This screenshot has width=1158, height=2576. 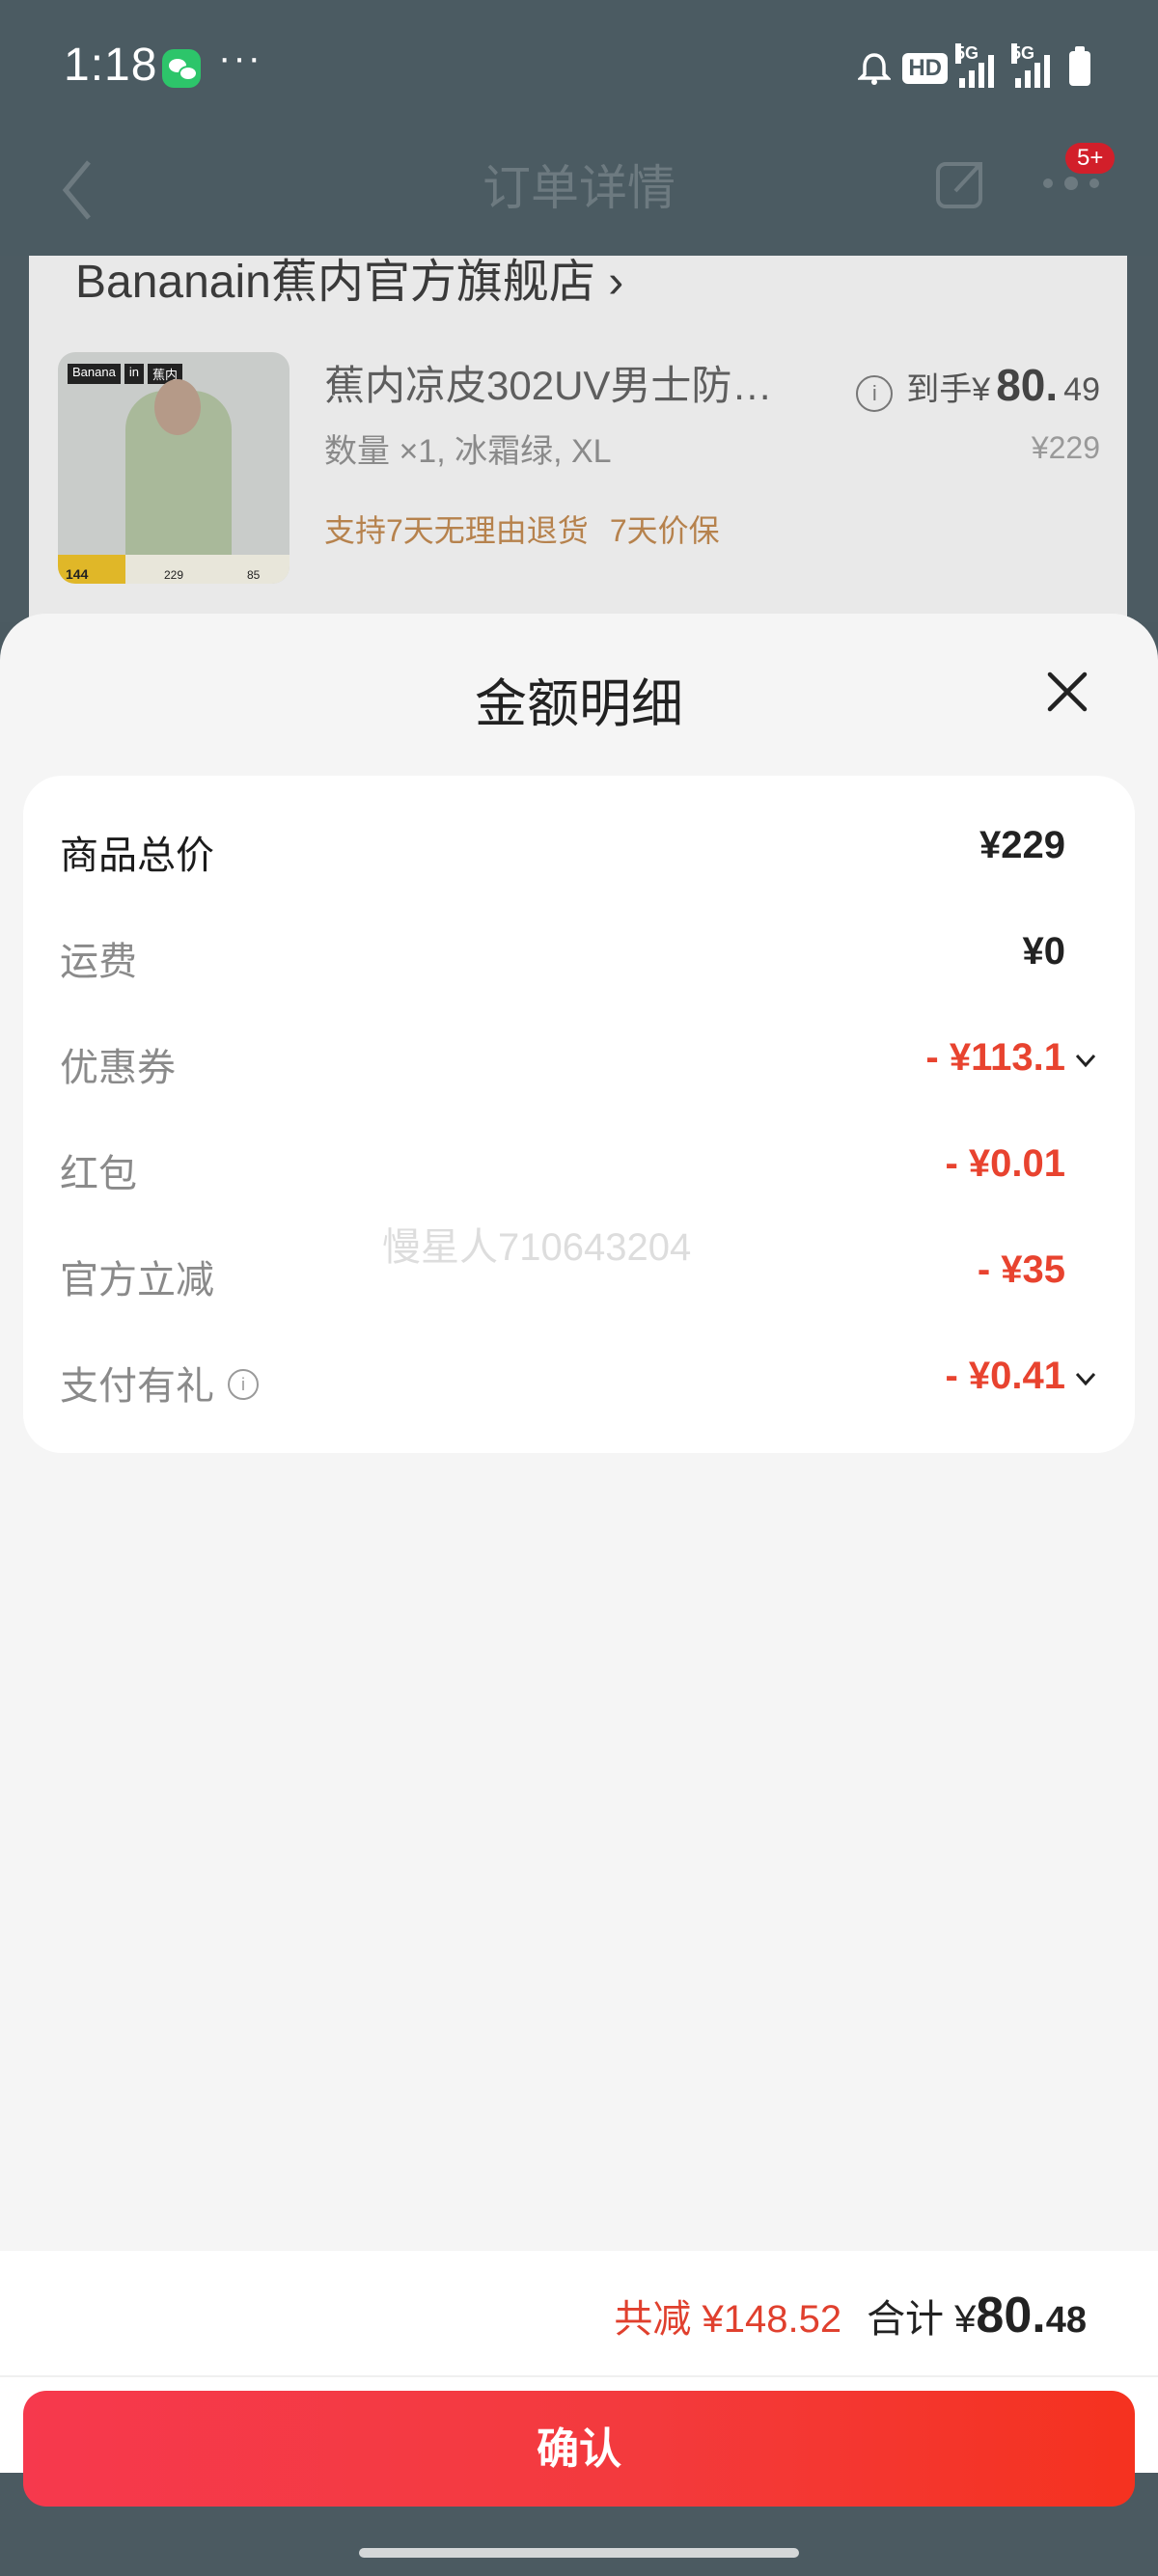 I want to click on row-payment-gift: 支付有礼 i - ¥0.41, so click(x=579, y=1384).